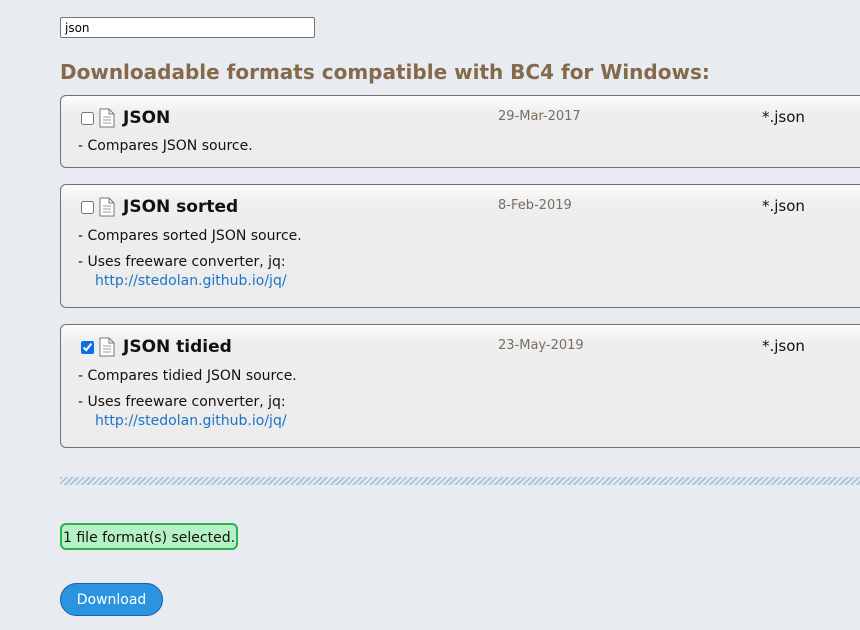  I want to click on format-card-header: JSON sorted, so click(159, 207).